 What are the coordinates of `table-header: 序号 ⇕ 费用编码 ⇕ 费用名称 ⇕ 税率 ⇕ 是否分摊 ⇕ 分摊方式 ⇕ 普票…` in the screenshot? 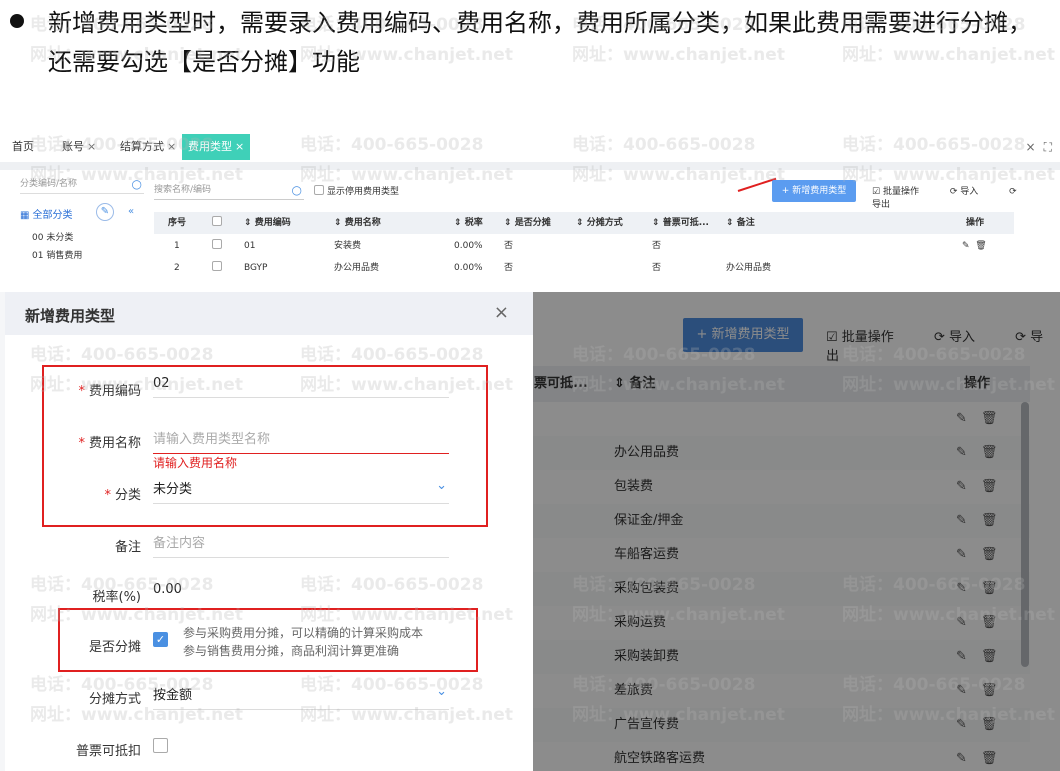 It's located at (584, 223).